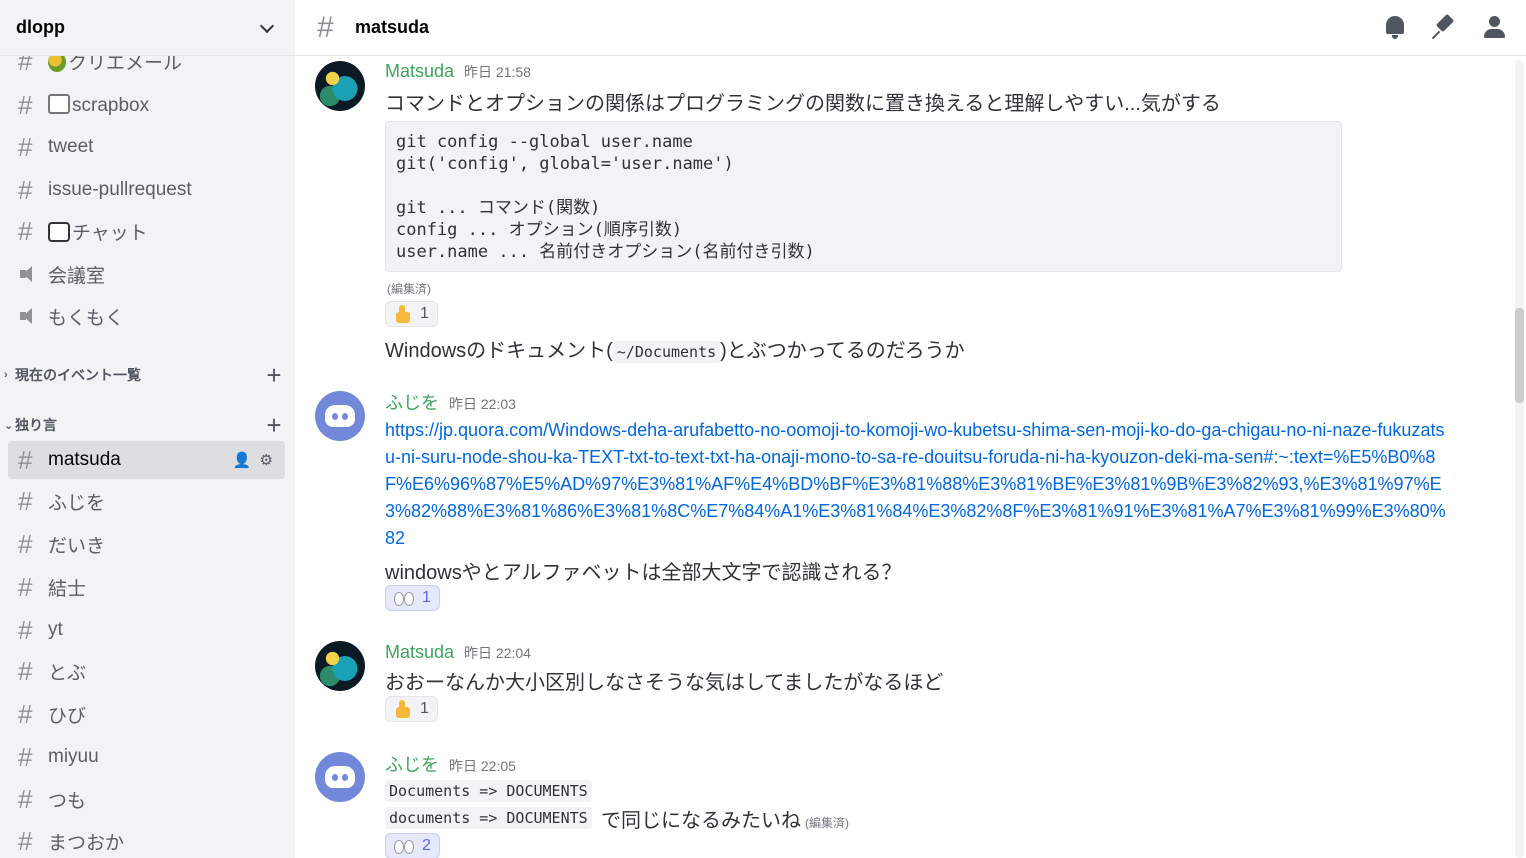  I want to click on channel-item: # ひび, so click(146, 714).